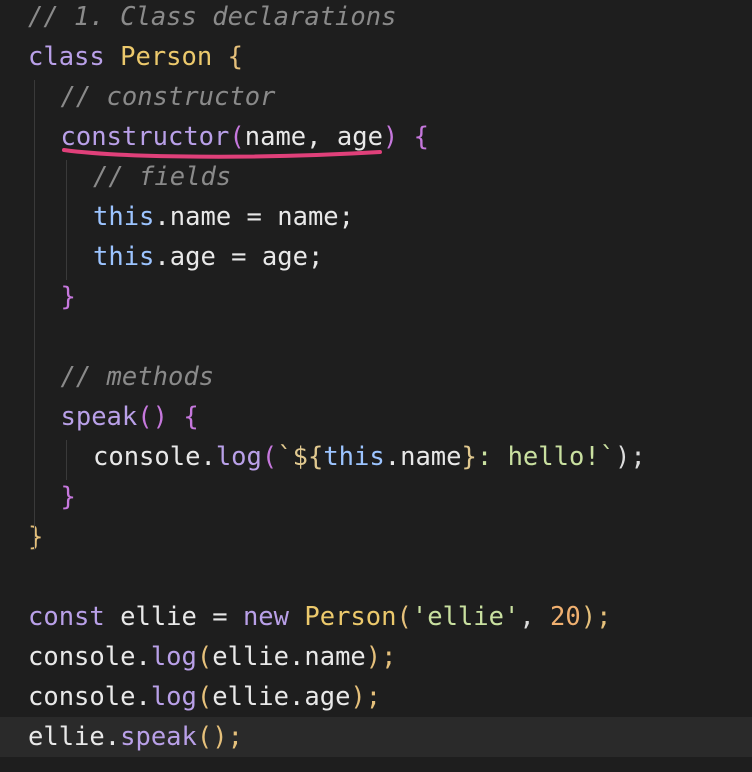 The width and height of the screenshot is (752, 772). Describe the element at coordinates (546, 457) in the screenshot. I see `code-token: : hello!`` at that location.